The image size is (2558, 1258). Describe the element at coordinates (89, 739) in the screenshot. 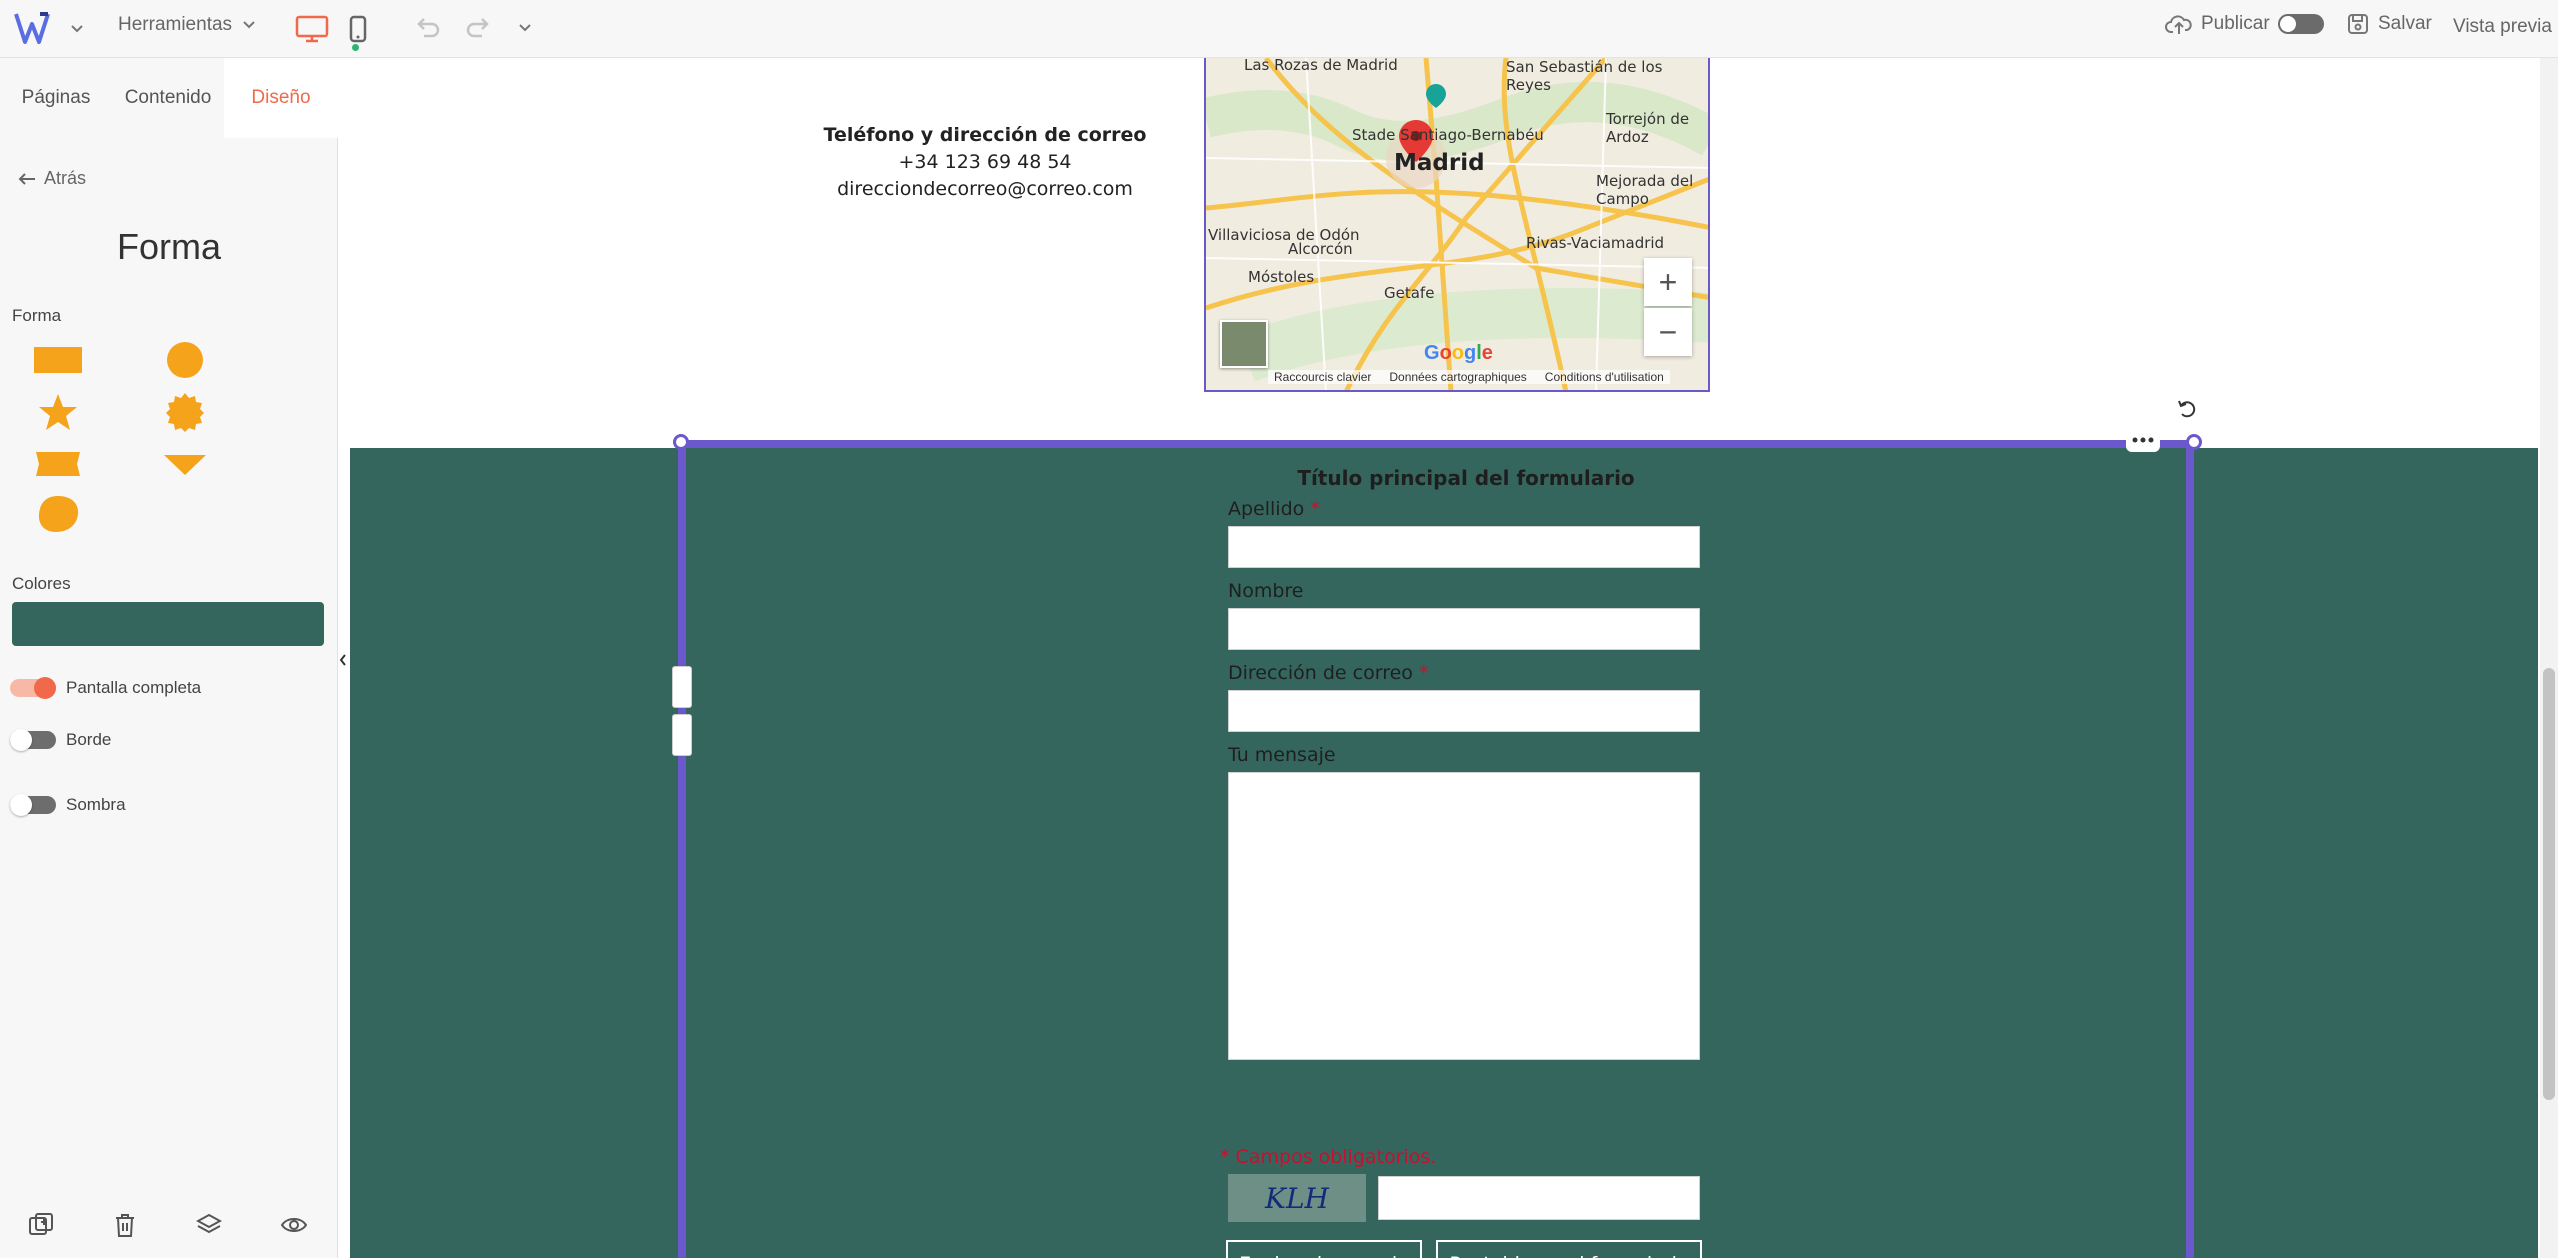

I see `border-label: Borde` at that location.